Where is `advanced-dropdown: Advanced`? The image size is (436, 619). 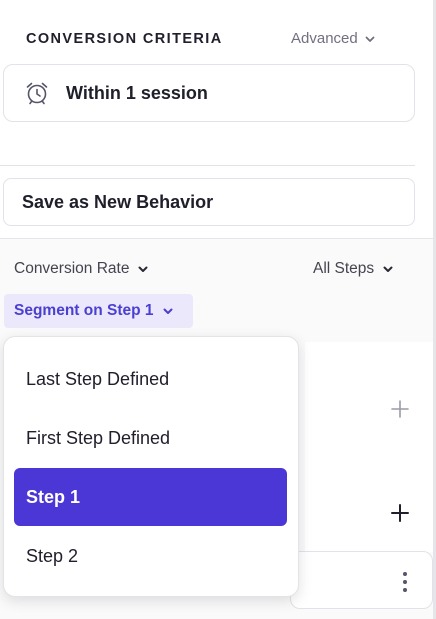 advanced-dropdown: Advanced is located at coordinates (333, 38).